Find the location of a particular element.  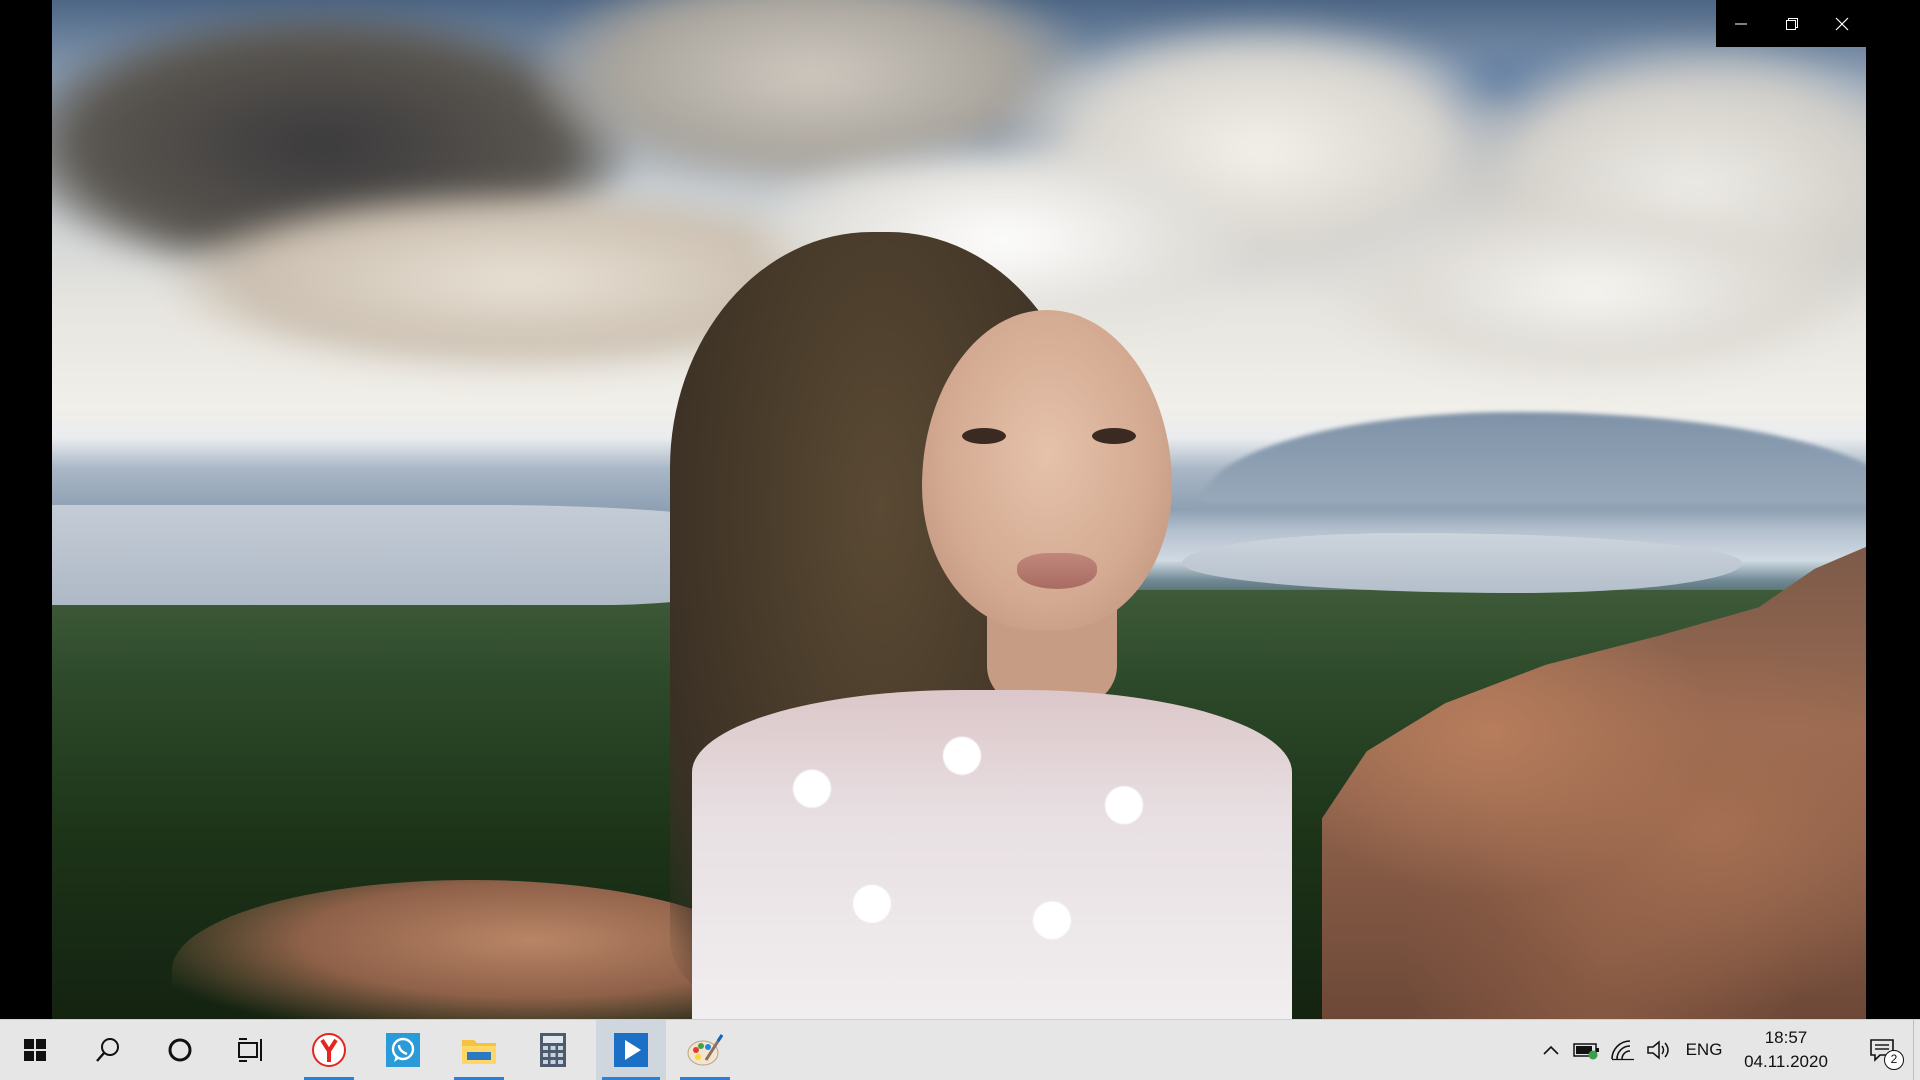

action-center-button: 2 is located at coordinates (1882, 1050).